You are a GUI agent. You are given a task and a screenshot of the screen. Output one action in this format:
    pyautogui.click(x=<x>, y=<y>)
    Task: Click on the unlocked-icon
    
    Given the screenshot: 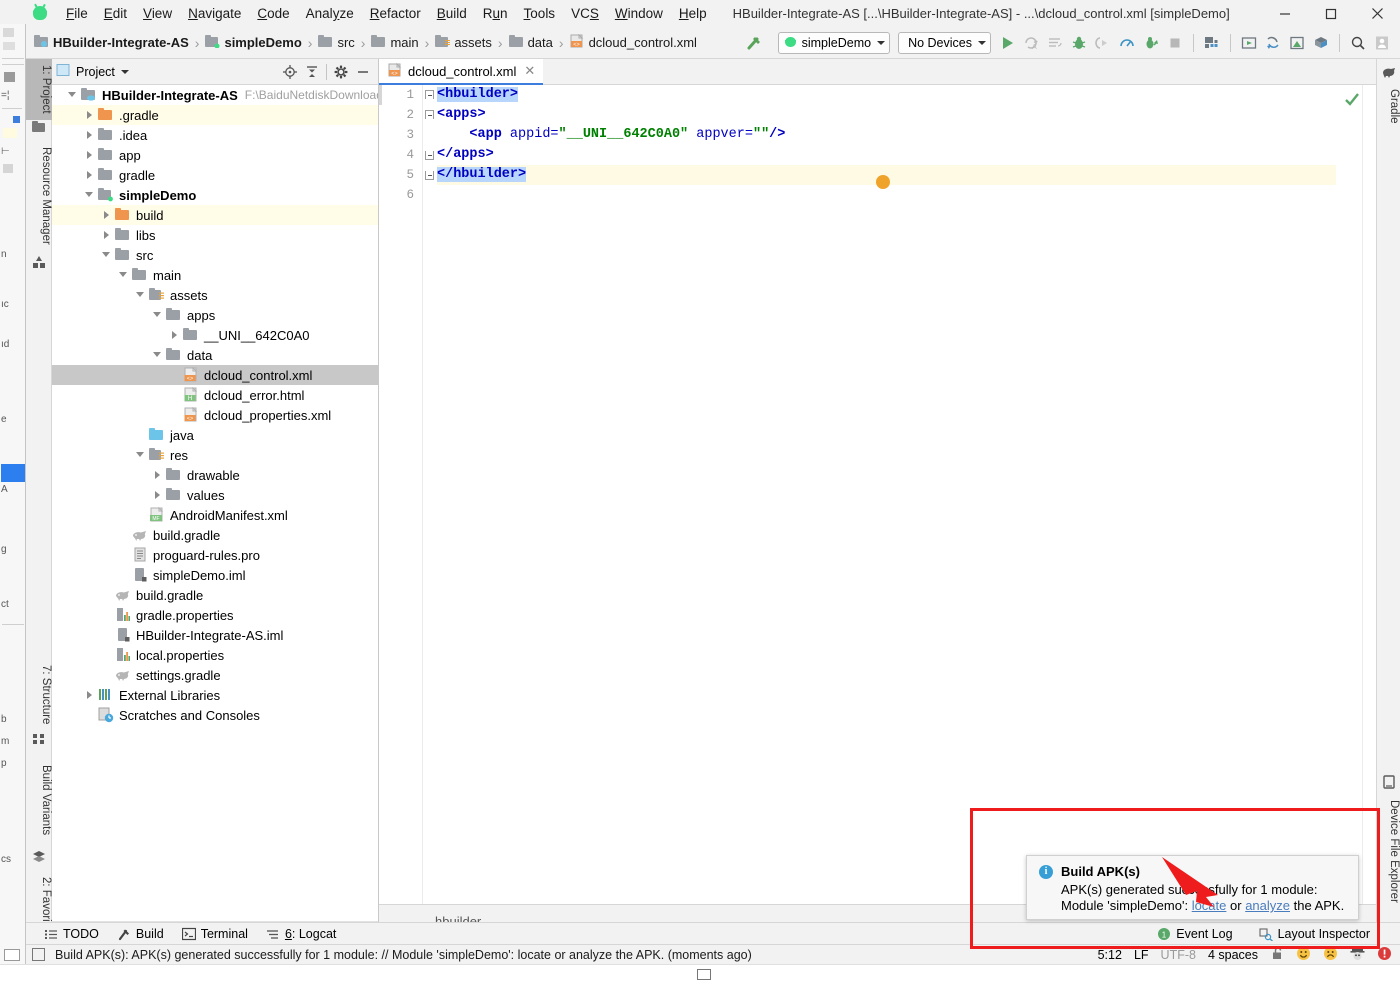 What is the action you would take?
    pyautogui.click(x=1277, y=954)
    